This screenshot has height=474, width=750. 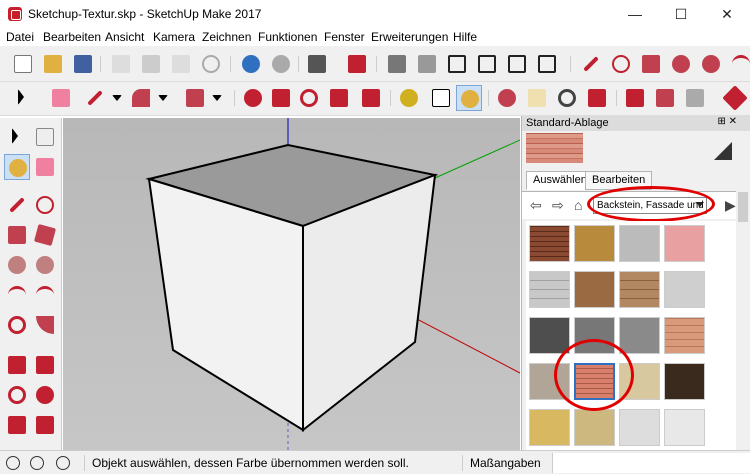 I want to click on pan-tool-icon, so click(x=537, y=98).